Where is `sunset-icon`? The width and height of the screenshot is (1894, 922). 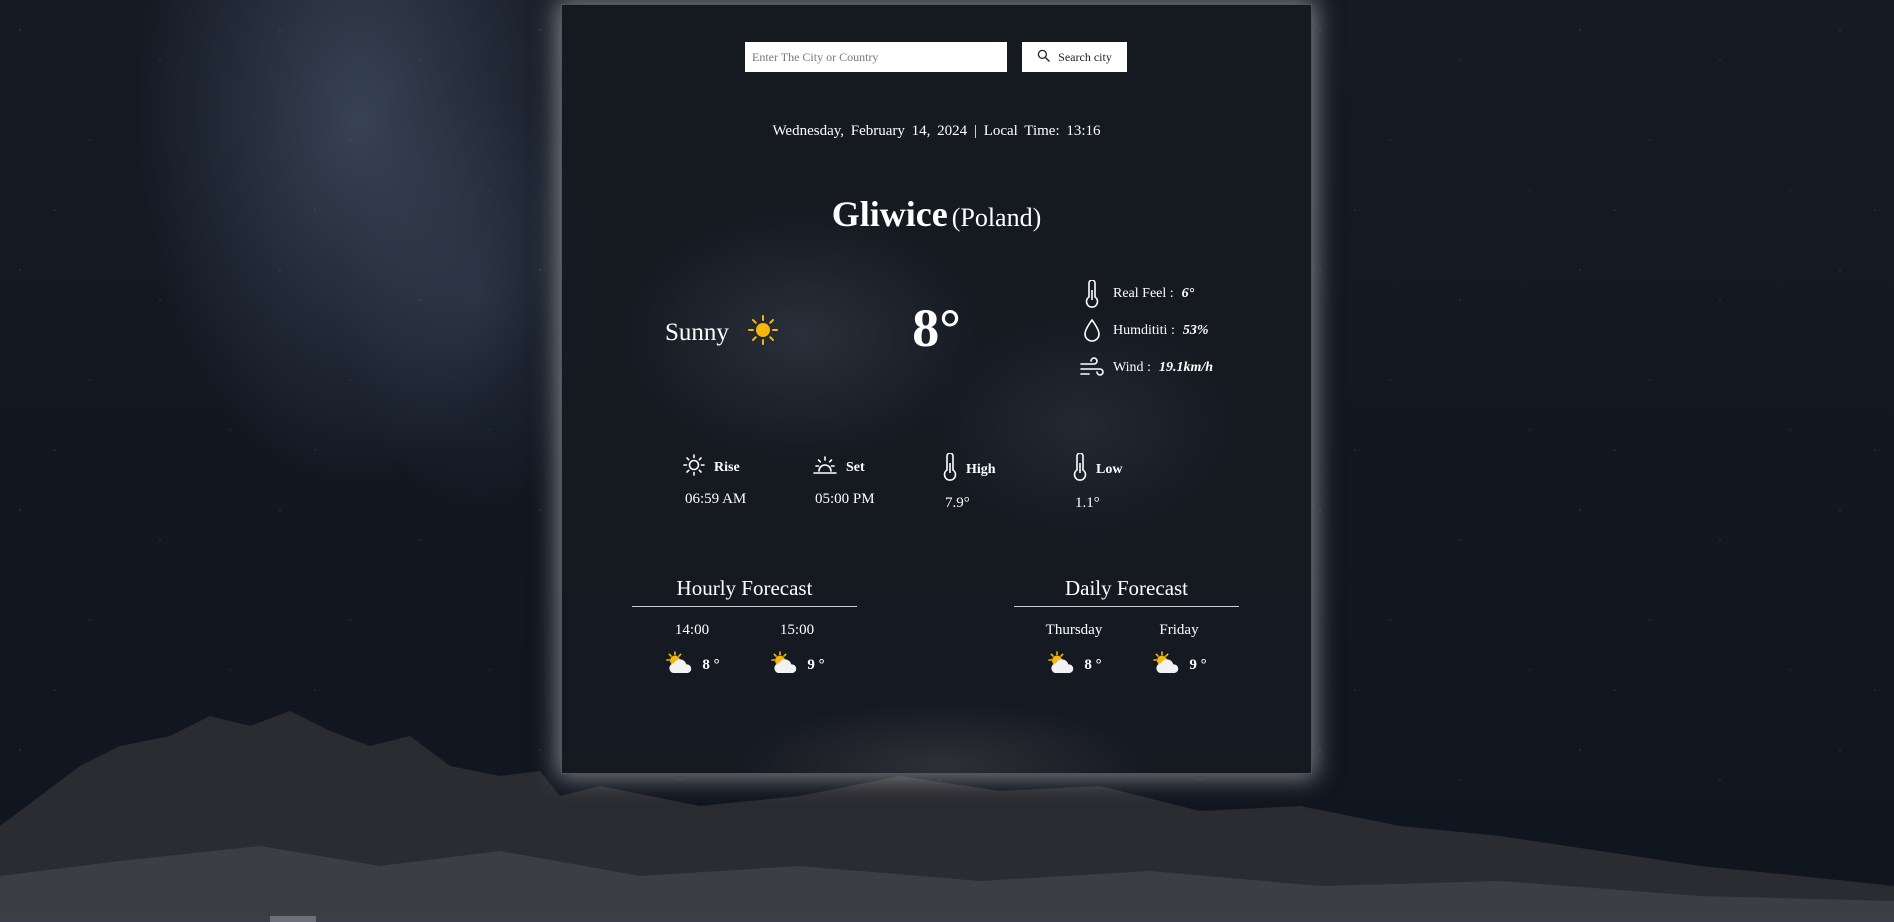 sunset-icon is located at coordinates (825, 467).